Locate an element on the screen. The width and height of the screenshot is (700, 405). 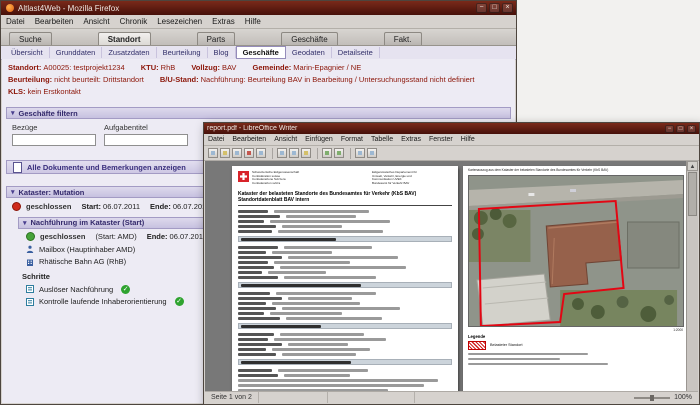
redo-icon is located at coordinates (339, 153).